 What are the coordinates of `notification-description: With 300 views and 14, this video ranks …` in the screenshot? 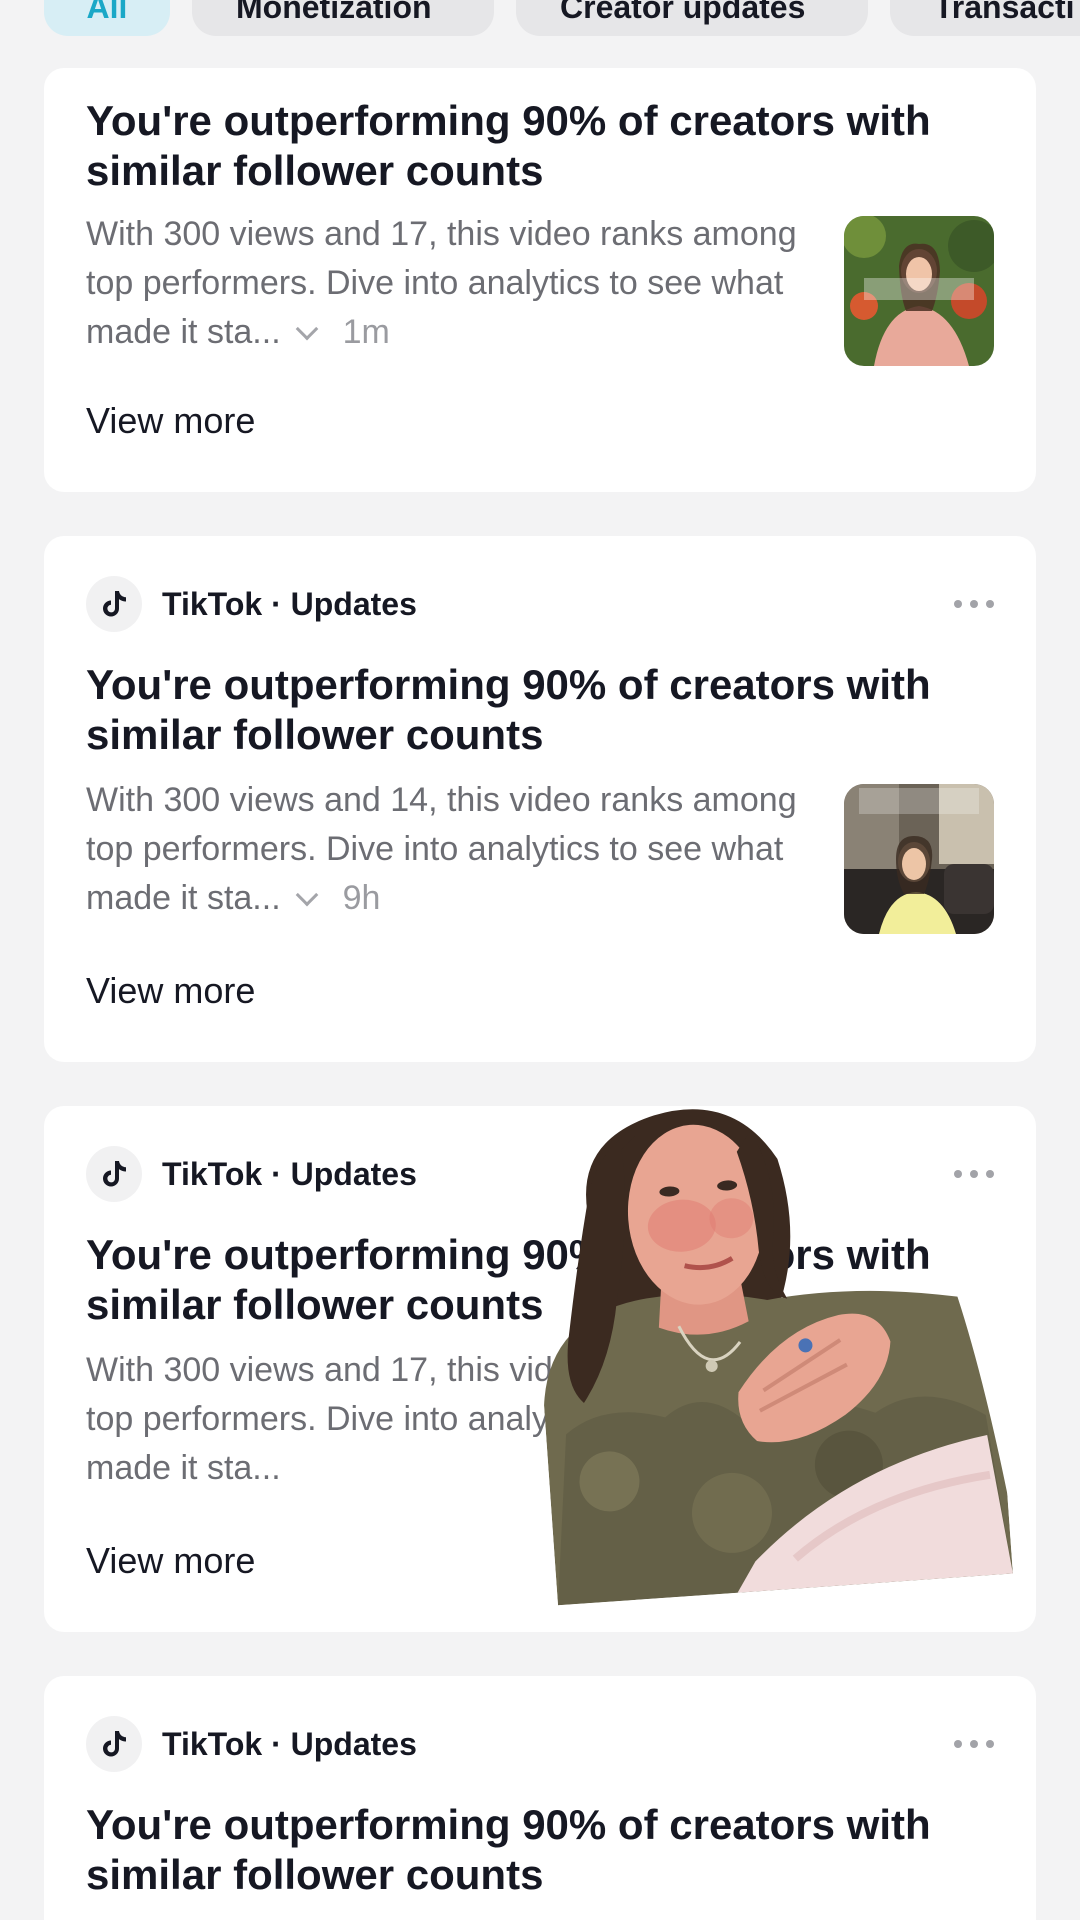 It's located at (456, 849).